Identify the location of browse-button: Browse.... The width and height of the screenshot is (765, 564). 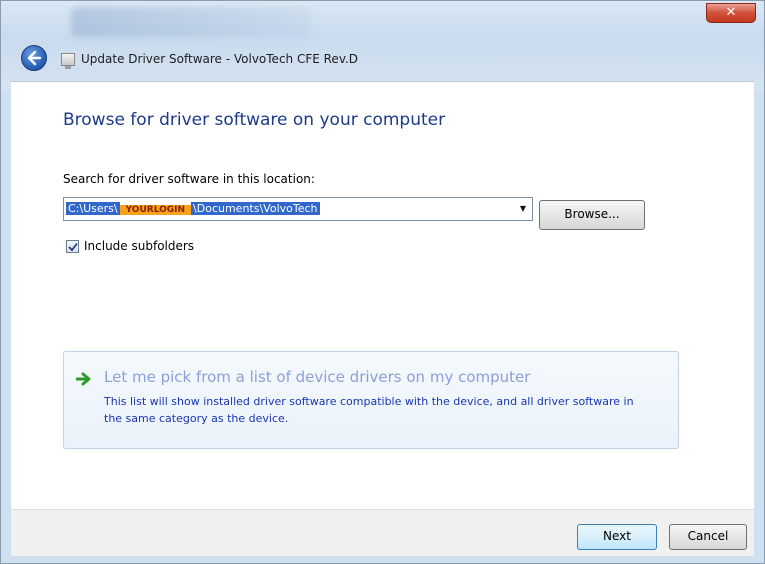
(592, 215).